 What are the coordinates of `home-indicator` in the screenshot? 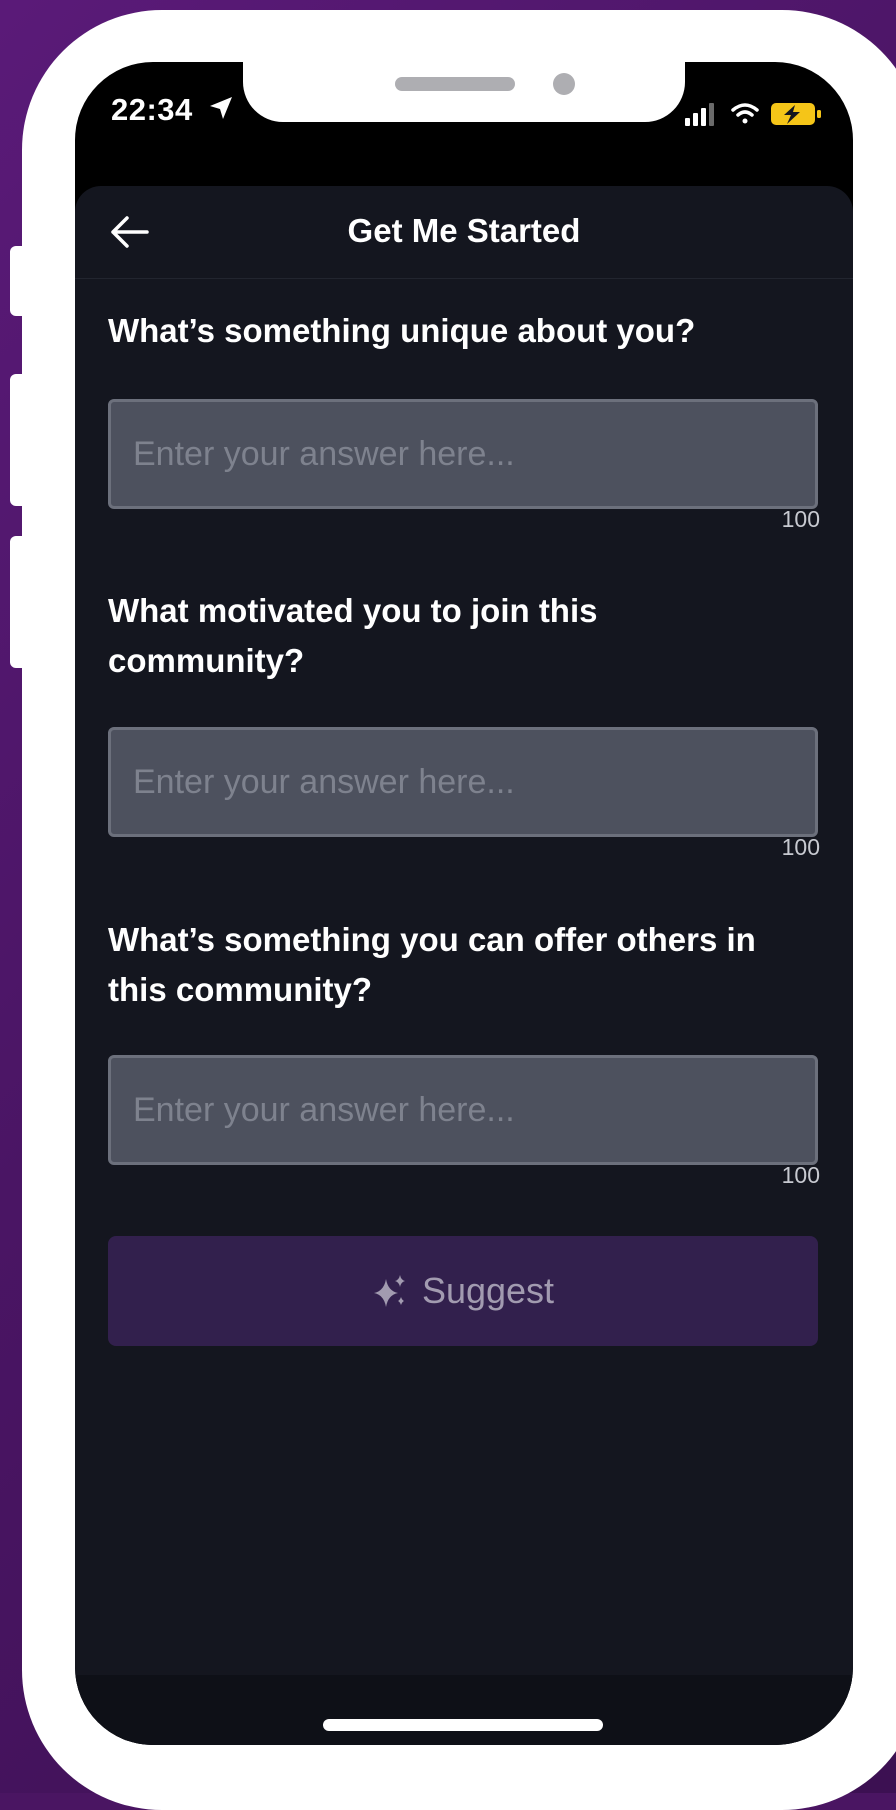 It's located at (463, 1725).